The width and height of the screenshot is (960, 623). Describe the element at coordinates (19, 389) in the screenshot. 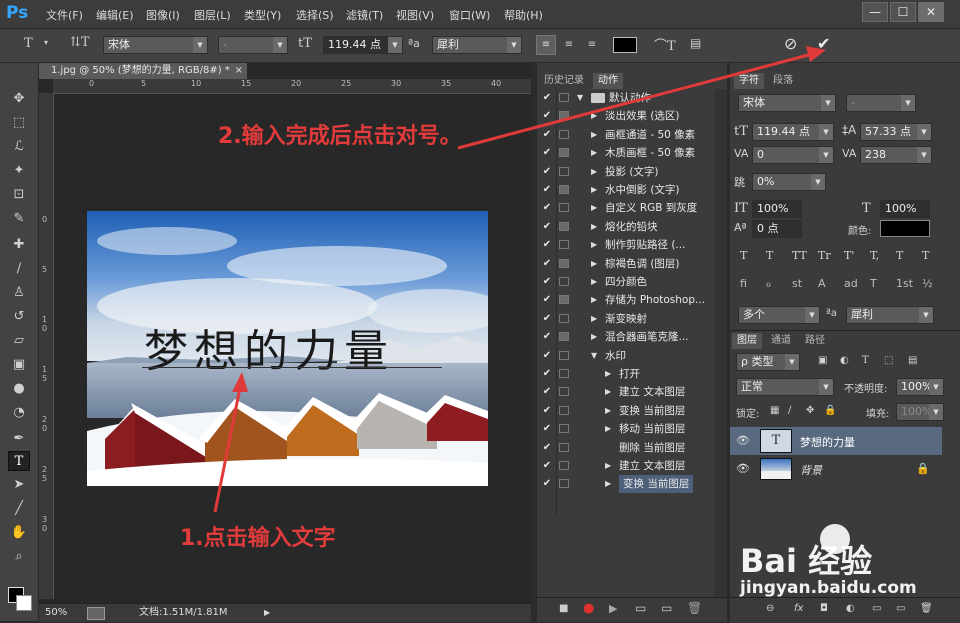

I see `blur-tool-icon: ●` at that location.